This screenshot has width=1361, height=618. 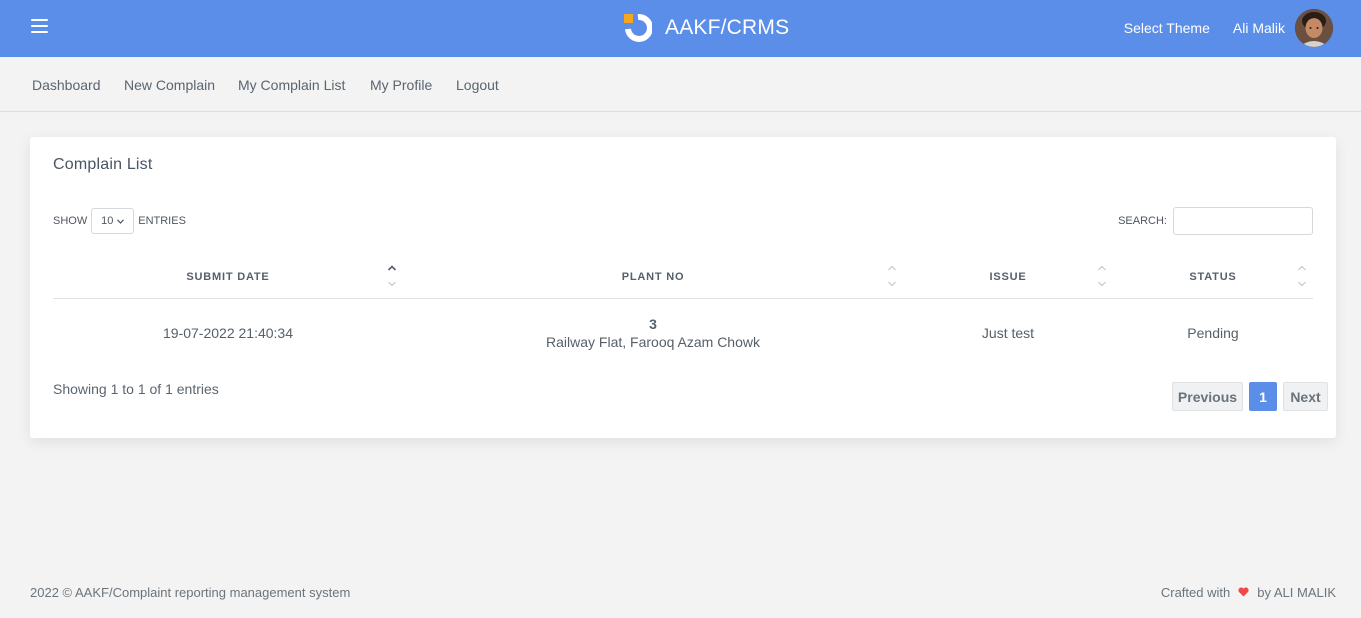 I want to click on table-info: Showing 1 to 1 of 1 entries, so click(x=136, y=389).